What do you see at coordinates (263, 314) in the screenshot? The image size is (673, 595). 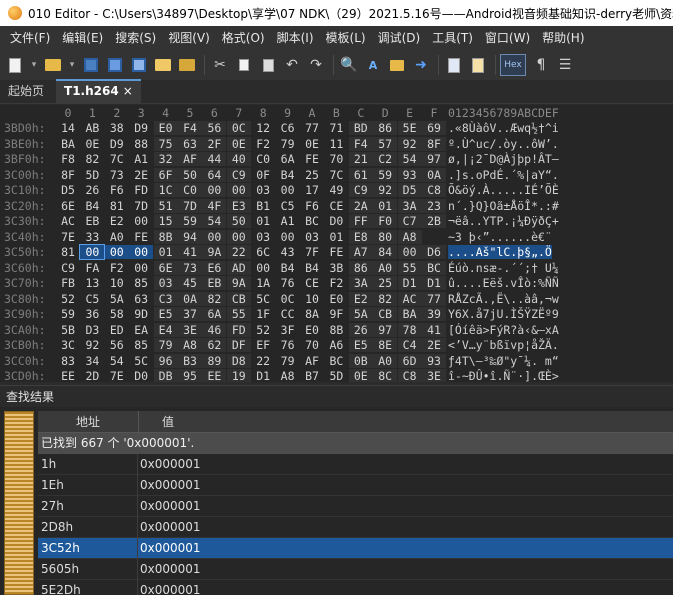 I see `hex-byte: 1F` at bounding box center [263, 314].